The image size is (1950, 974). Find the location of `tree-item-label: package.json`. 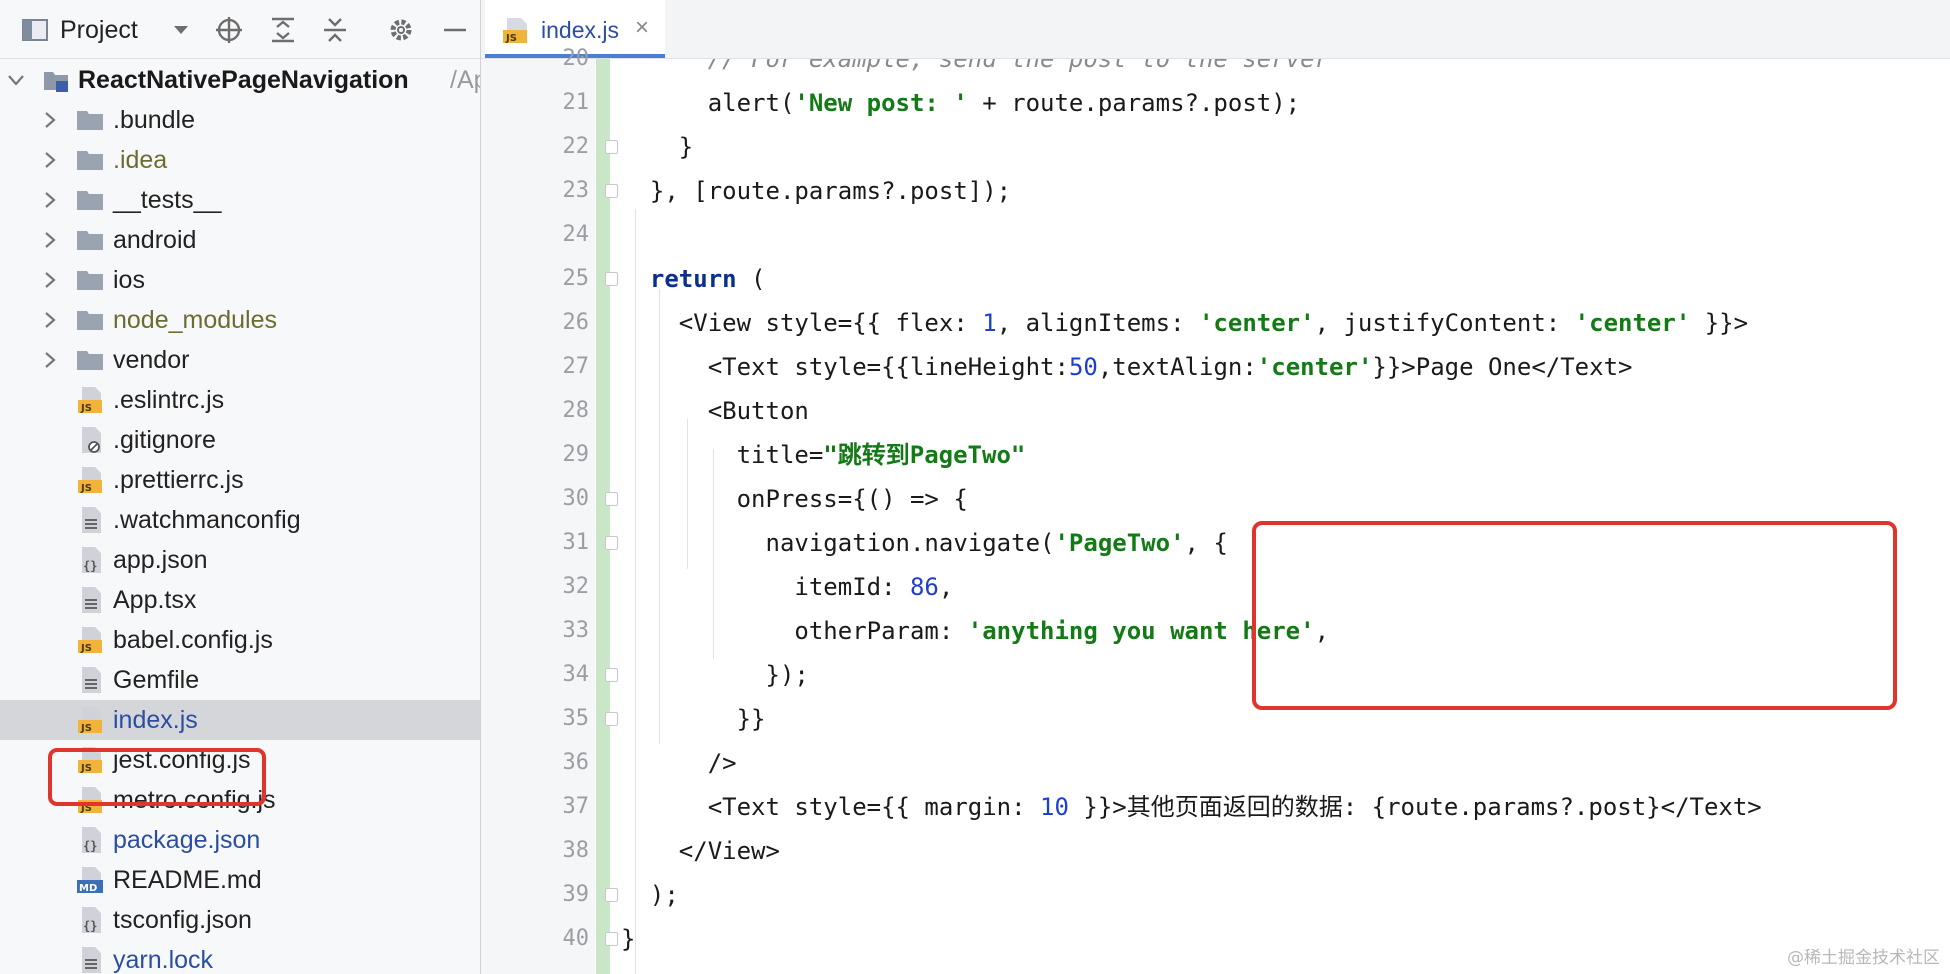

tree-item-label: package.json is located at coordinates (187, 840).